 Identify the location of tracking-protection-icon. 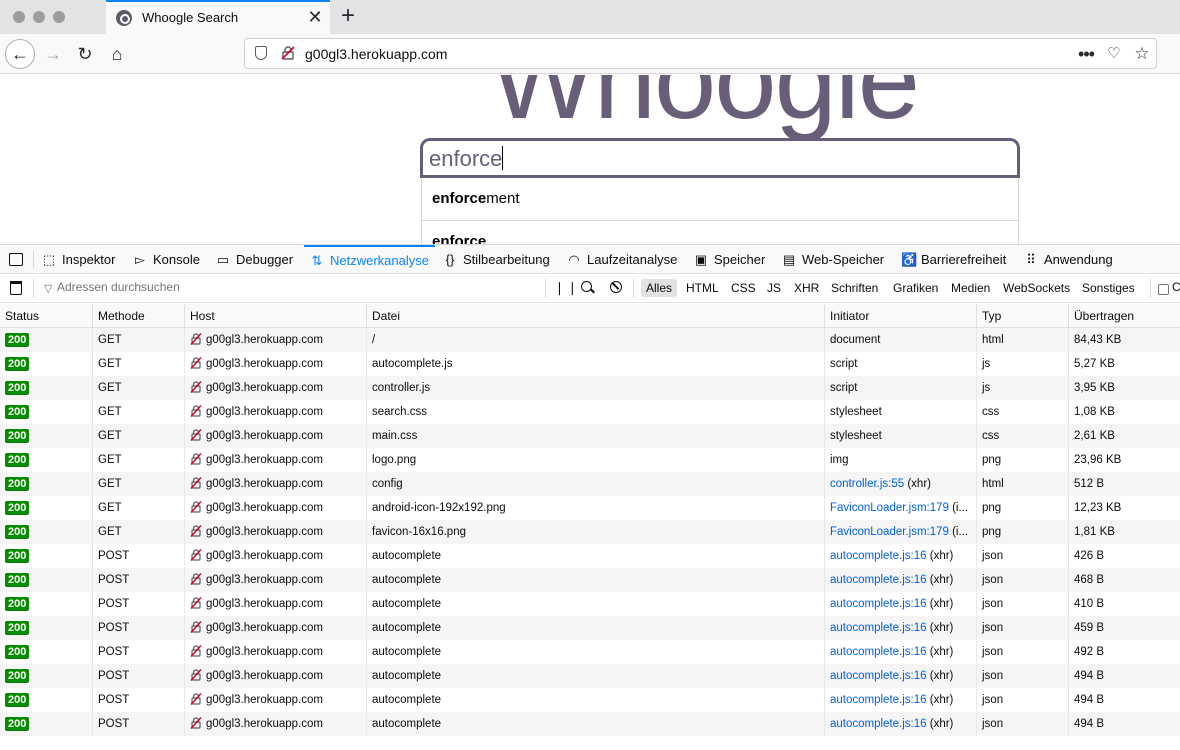
(261, 53).